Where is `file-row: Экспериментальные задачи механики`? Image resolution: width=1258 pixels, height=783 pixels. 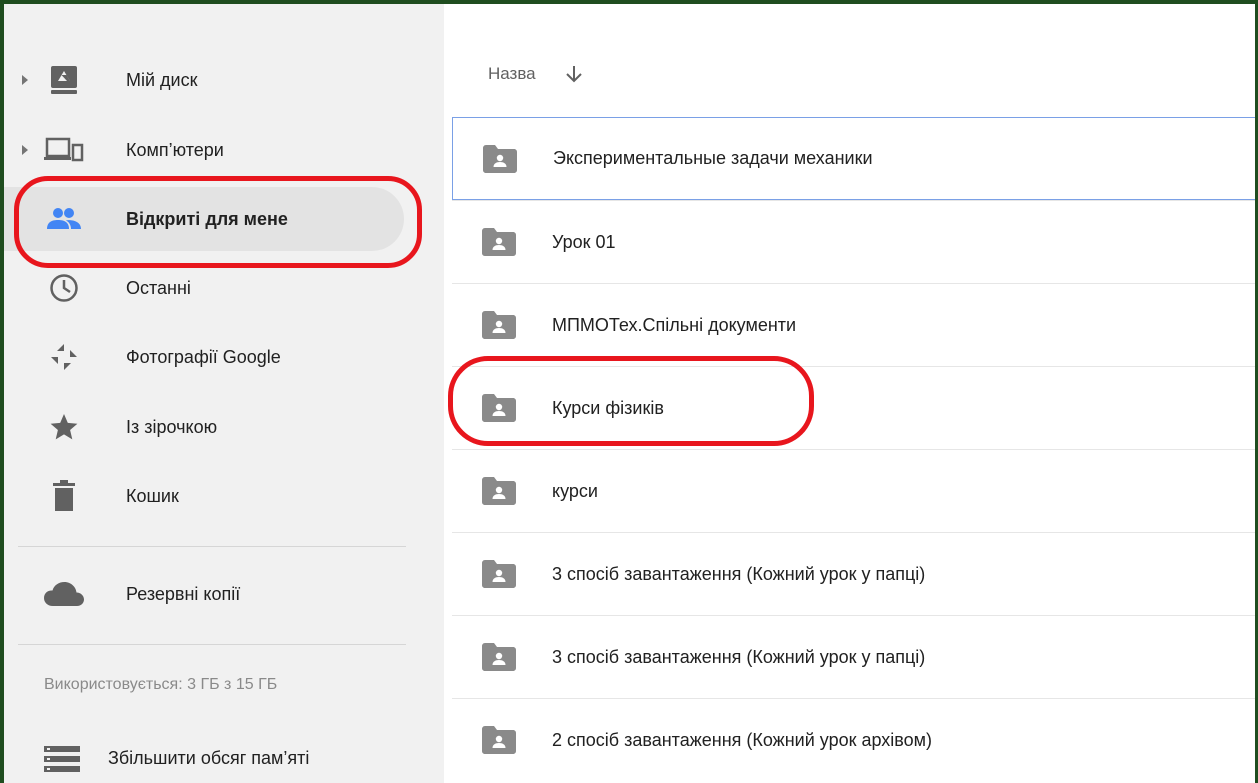
file-row: Экспериментальные задачи механики is located at coordinates (853, 158).